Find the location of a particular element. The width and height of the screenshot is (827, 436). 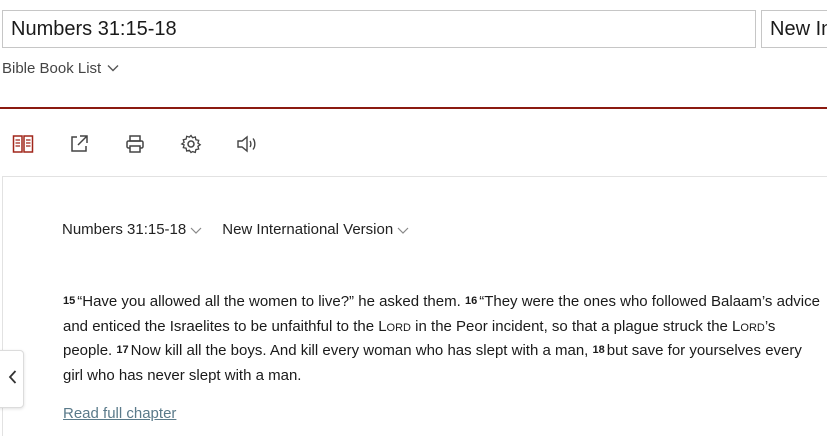

reference-dropdown: Numbers 31:15-18 is located at coordinates (132, 229).